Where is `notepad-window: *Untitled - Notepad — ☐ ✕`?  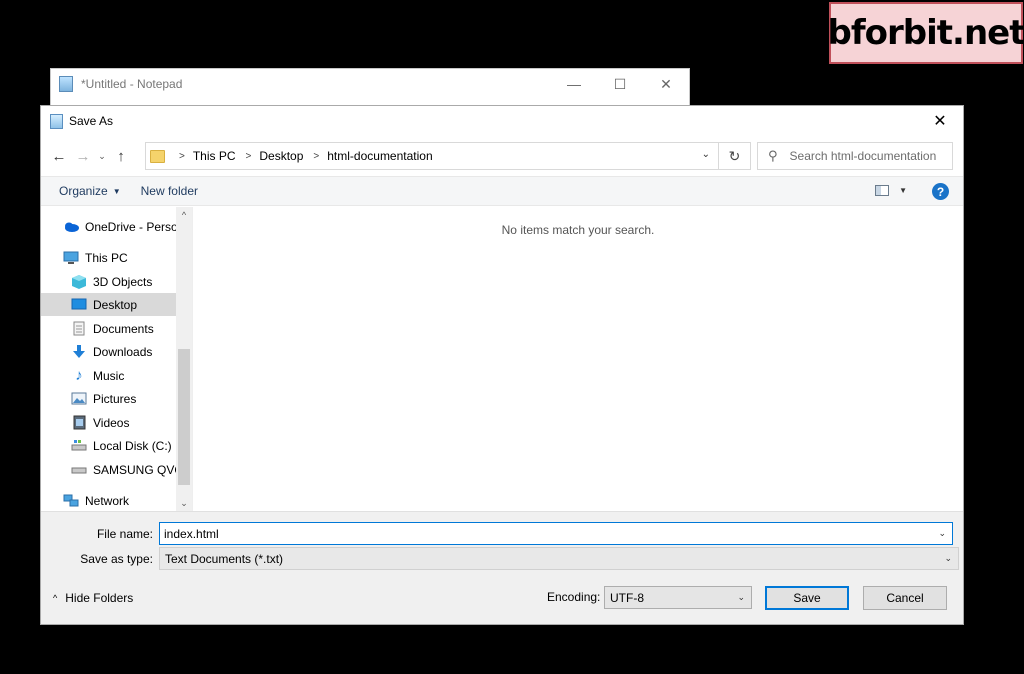
notepad-window: *Untitled - Notepad — ☐ ✕ is located at coordinates (370, 89).